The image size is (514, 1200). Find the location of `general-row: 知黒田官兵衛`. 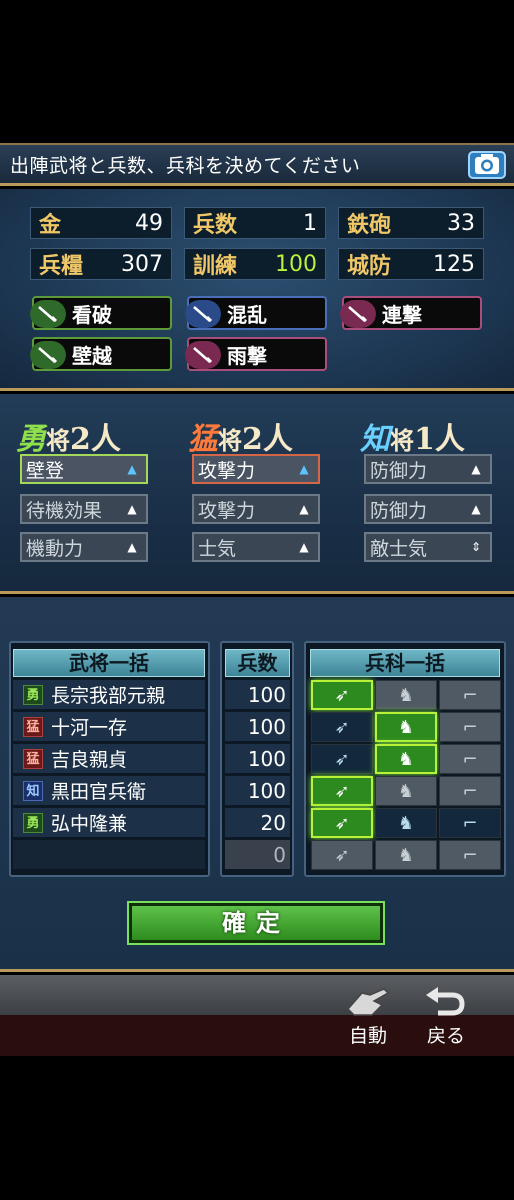

general-row: 知黒田官兵衛 is located at coordinates (109, 791).